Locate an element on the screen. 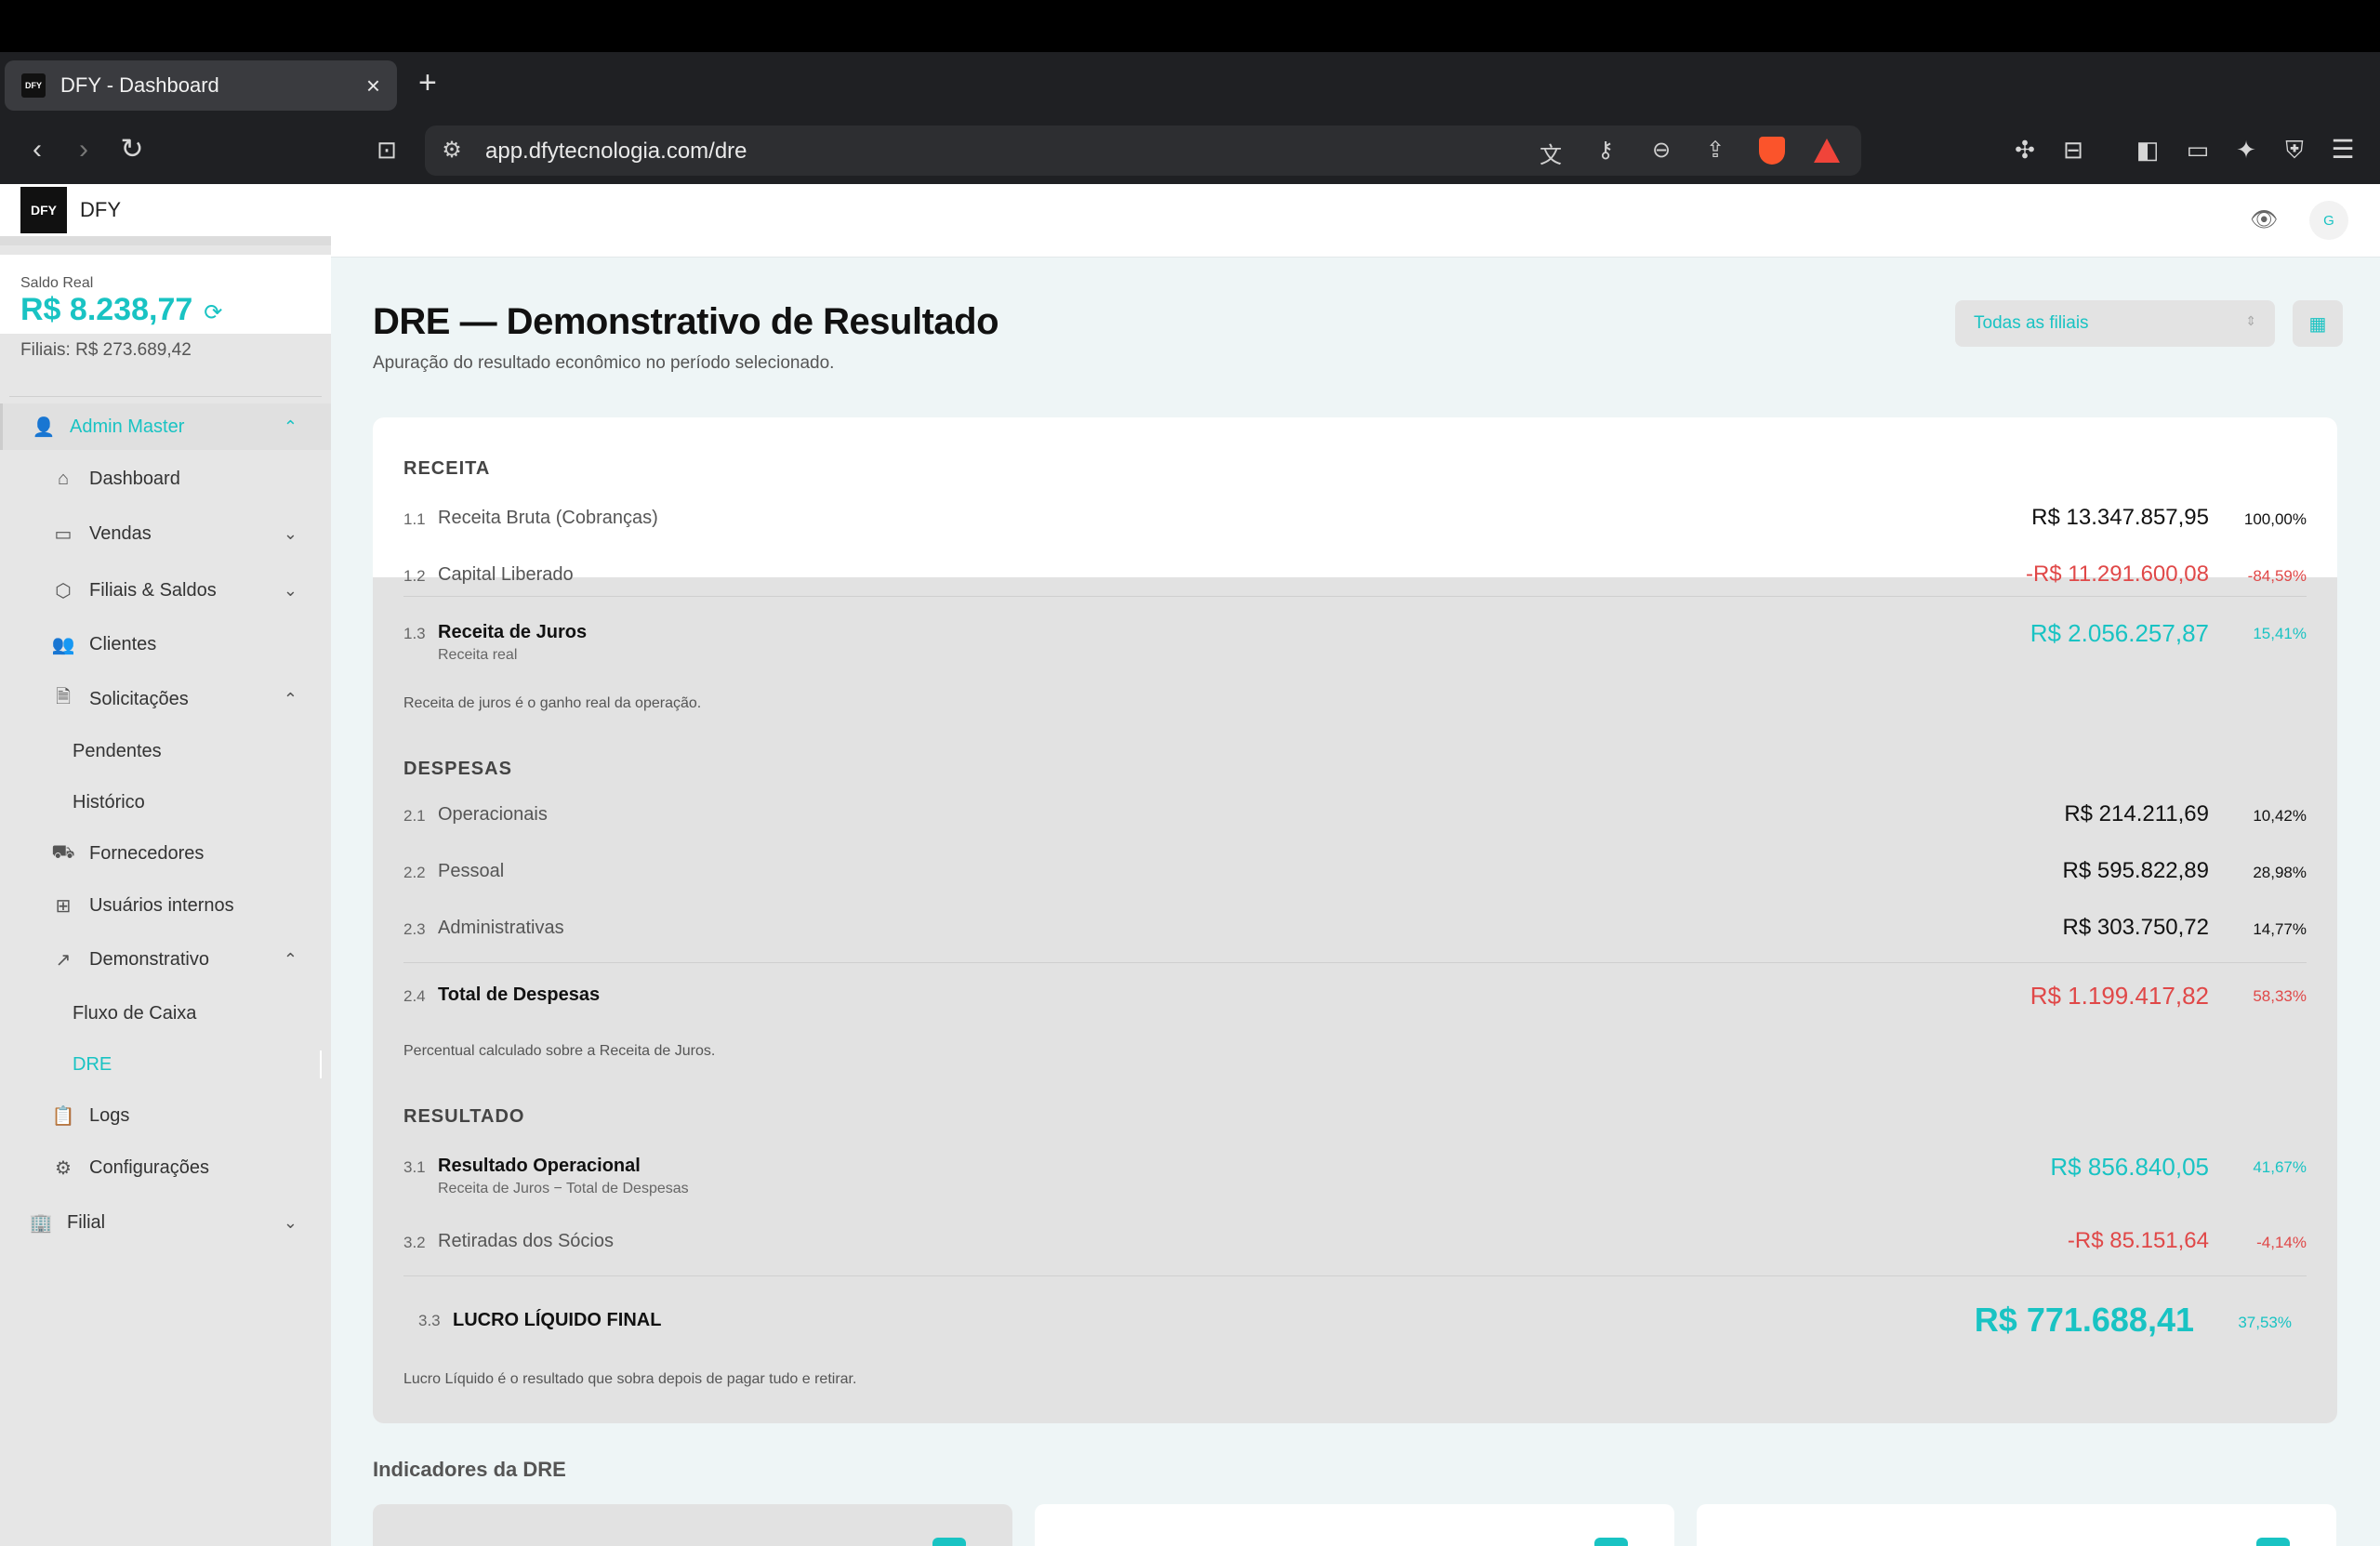  share-icon: ⇪ is located at coordinates (1715, 150).